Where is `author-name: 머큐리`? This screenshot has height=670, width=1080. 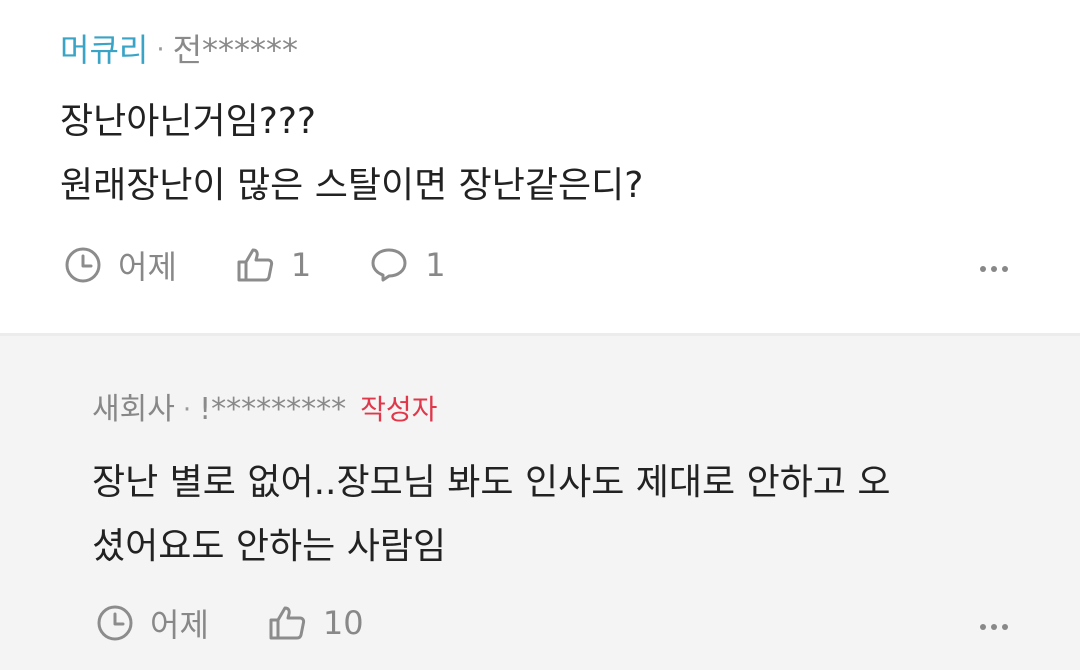
author-name: 머큐리 is located at coordinates (104, 50).